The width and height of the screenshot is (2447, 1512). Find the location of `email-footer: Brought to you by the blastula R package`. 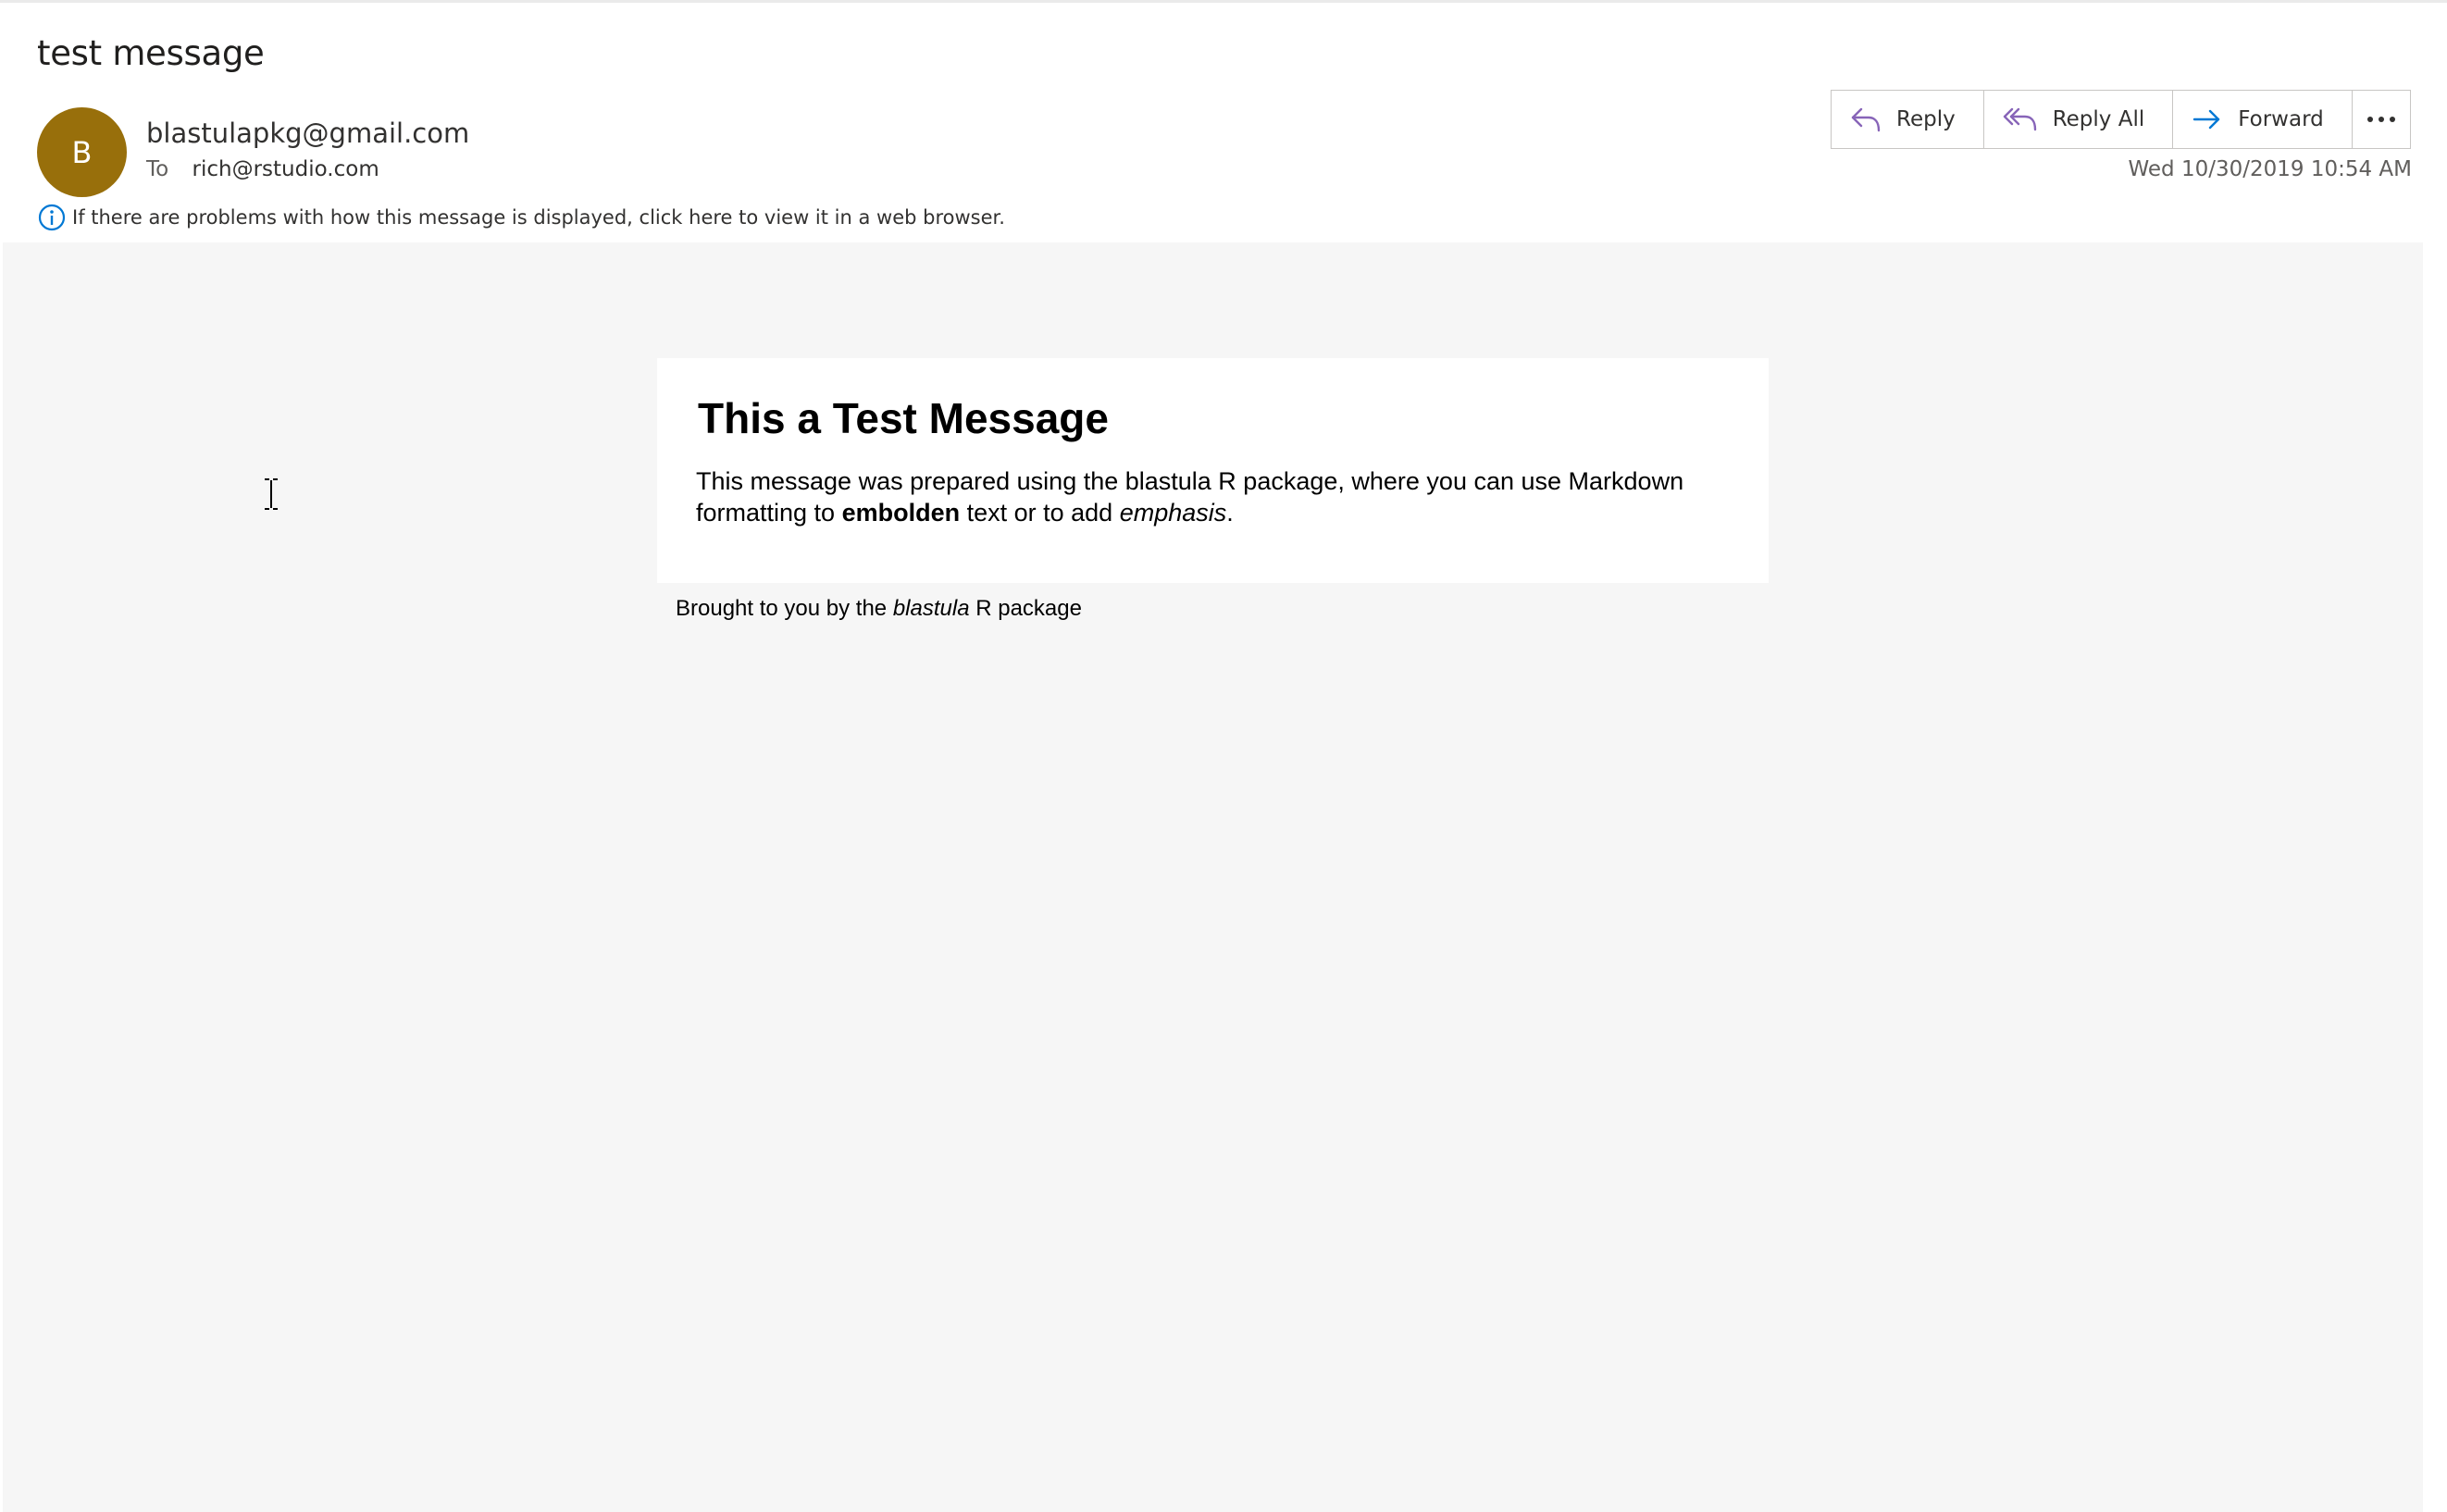

email-footer: Brought to you by the blastula R package is located at coordinates (879, 609).